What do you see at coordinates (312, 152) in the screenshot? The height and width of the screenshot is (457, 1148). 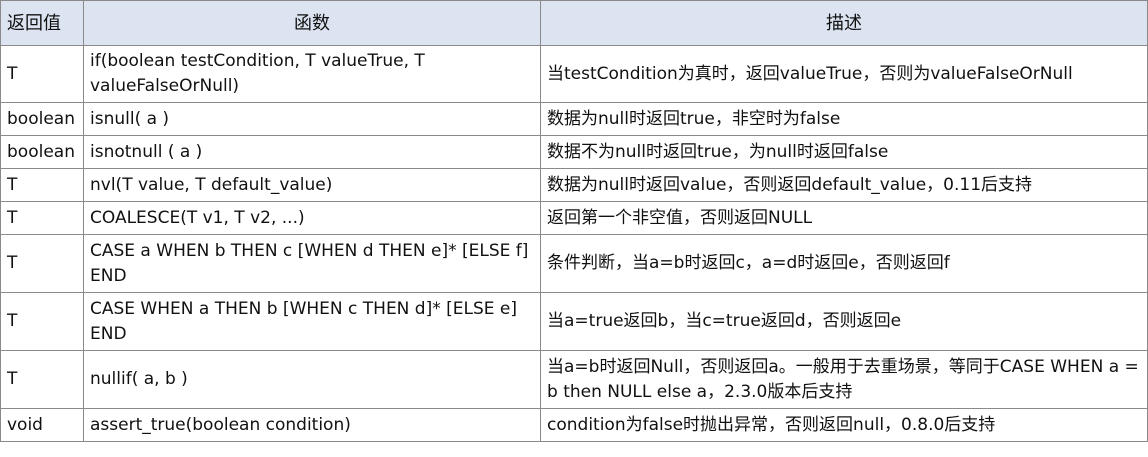 I see `function-cell: isnotnull ( a )` at bounding box center [312, 152].